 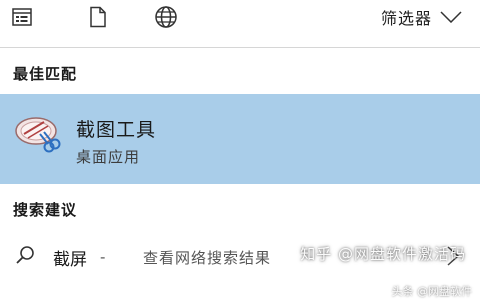 I want to click on suggestion-description: 查看网络搜索结果, so click(x=207, y=258).